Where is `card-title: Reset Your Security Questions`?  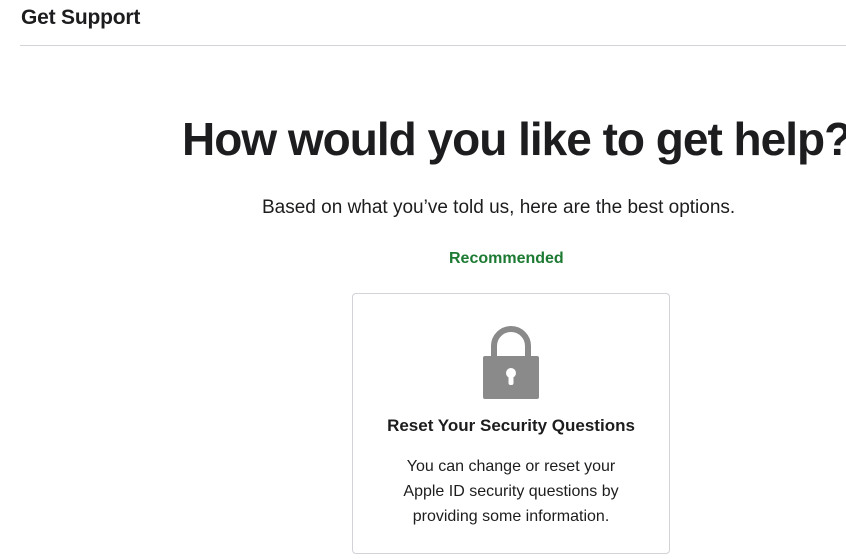
card-title: Reset Your Security Questions is located at coordinates (511, 425).